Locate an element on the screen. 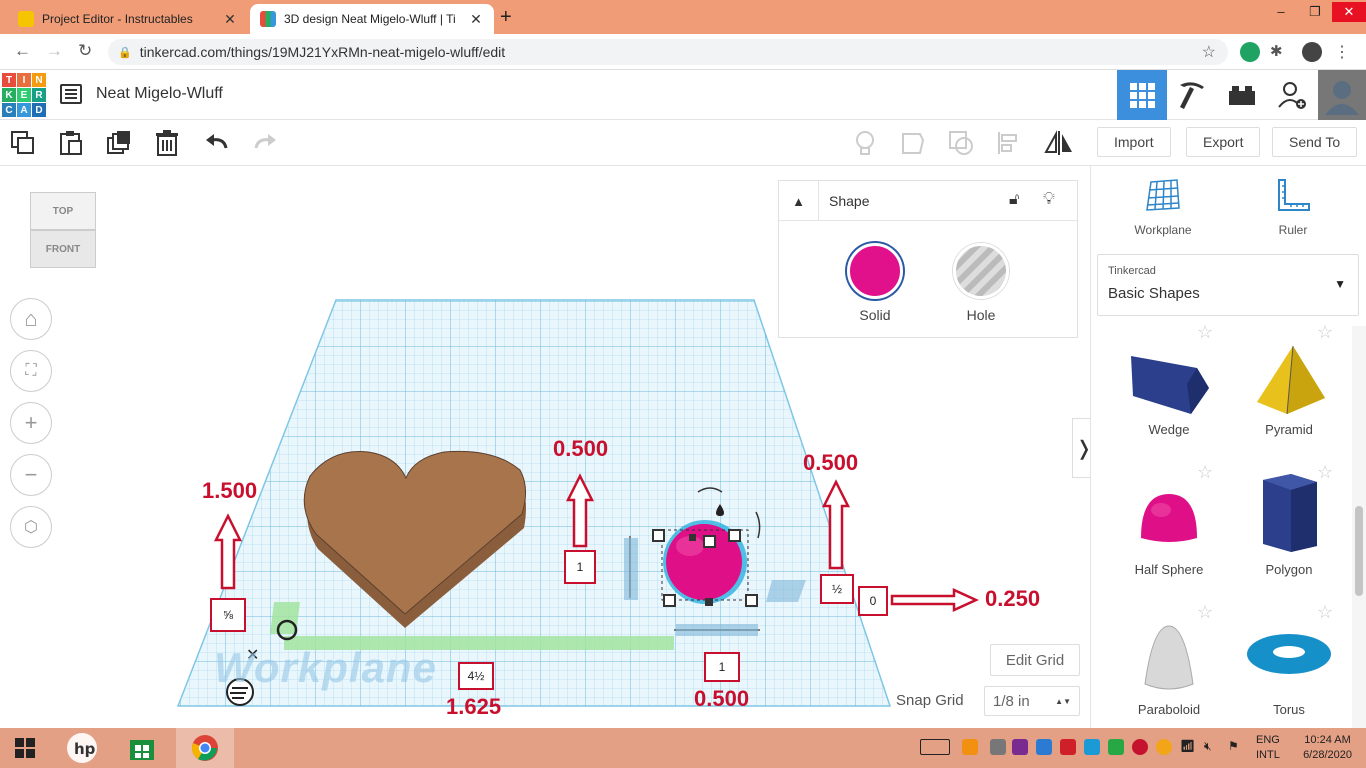 This screenshot has height=768, width=1366. tab-instructables: Project Editor - Instructables ✕ is located at coordinates (128, 19).